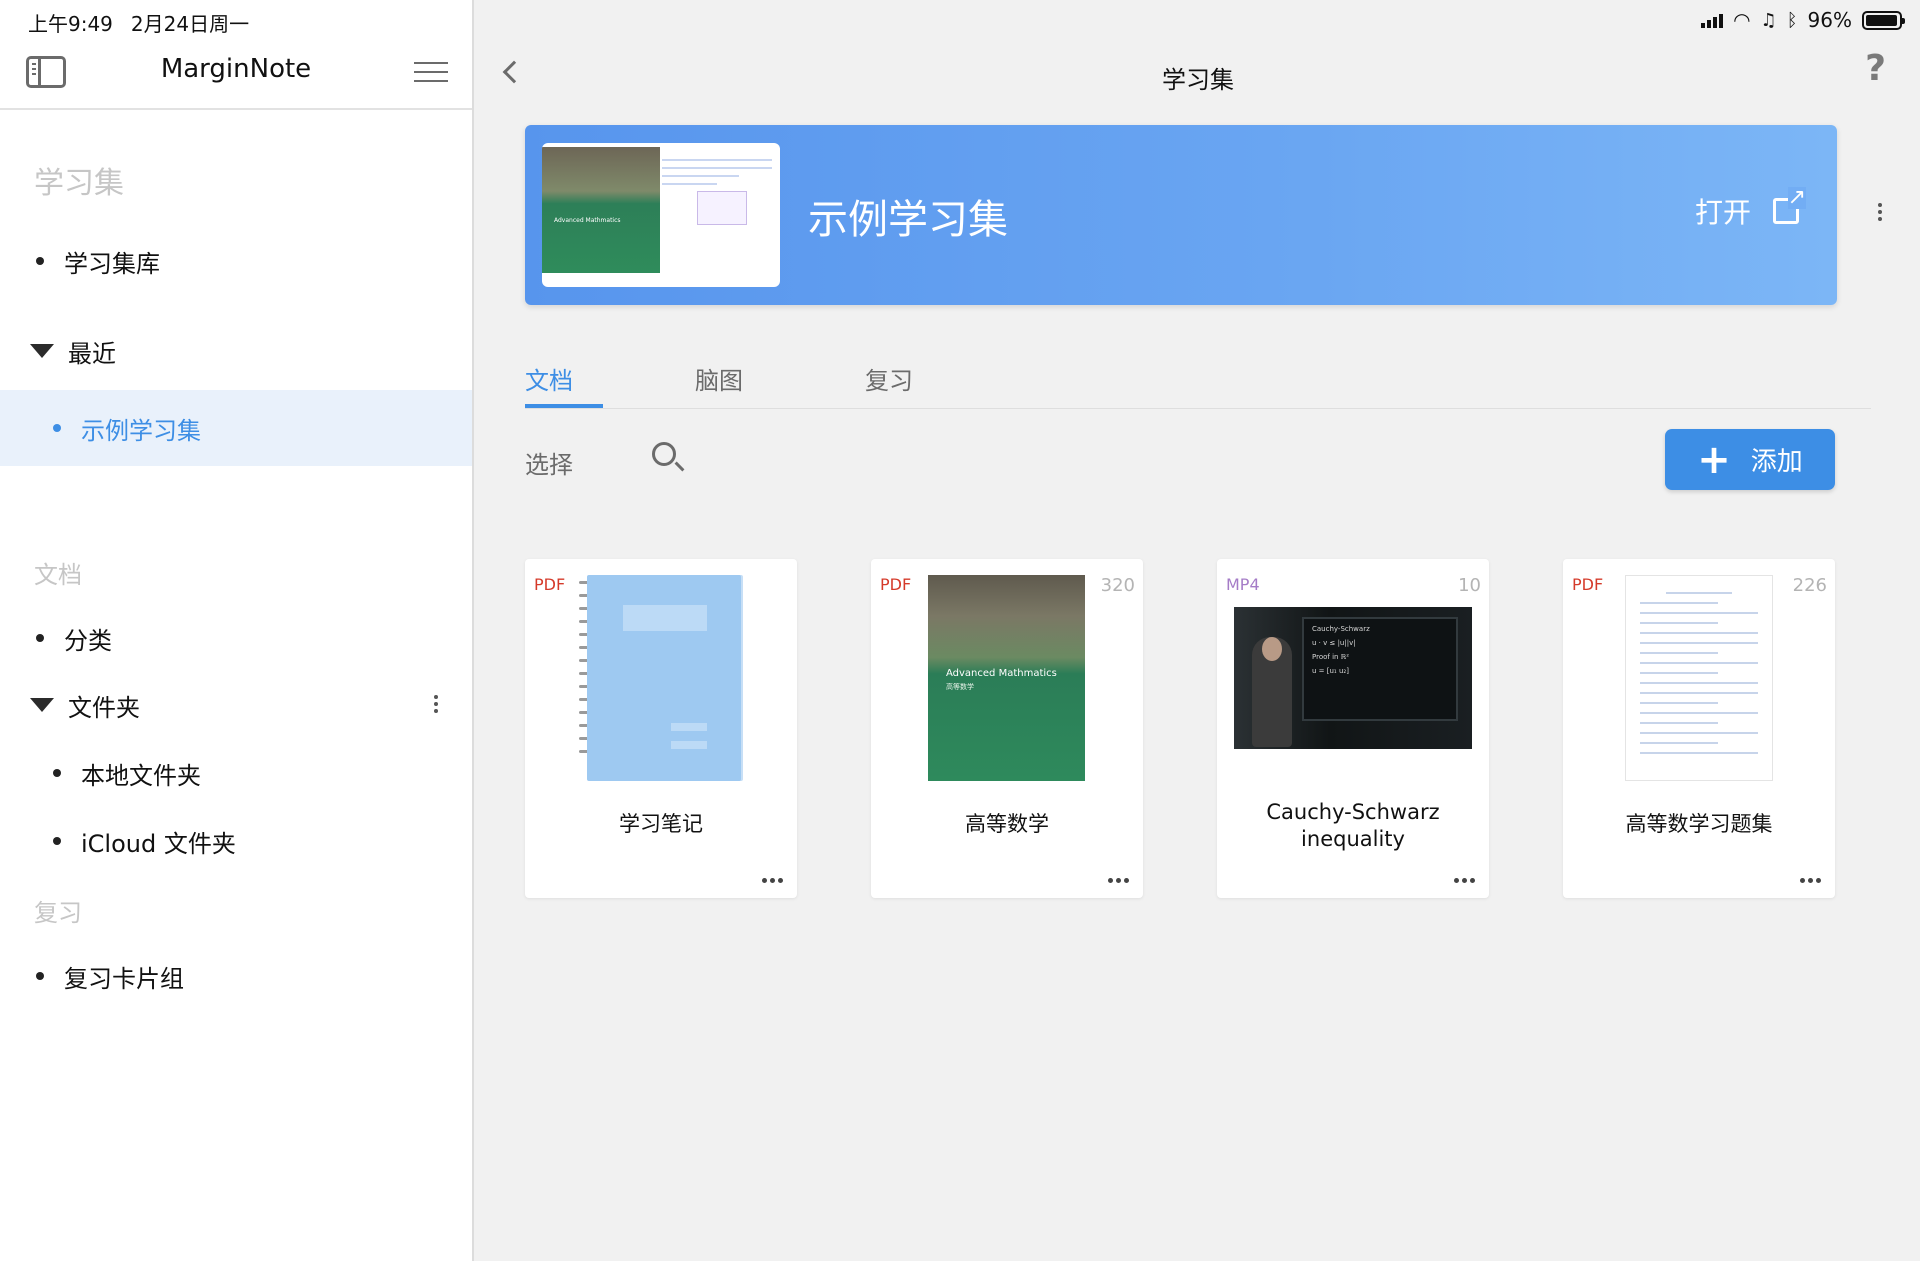 The width and height of the screenshot is (1920, 1261). Describe the element at coordinates (549, 378) in the screenshot. I see `tab-documents: 文档` at that location.